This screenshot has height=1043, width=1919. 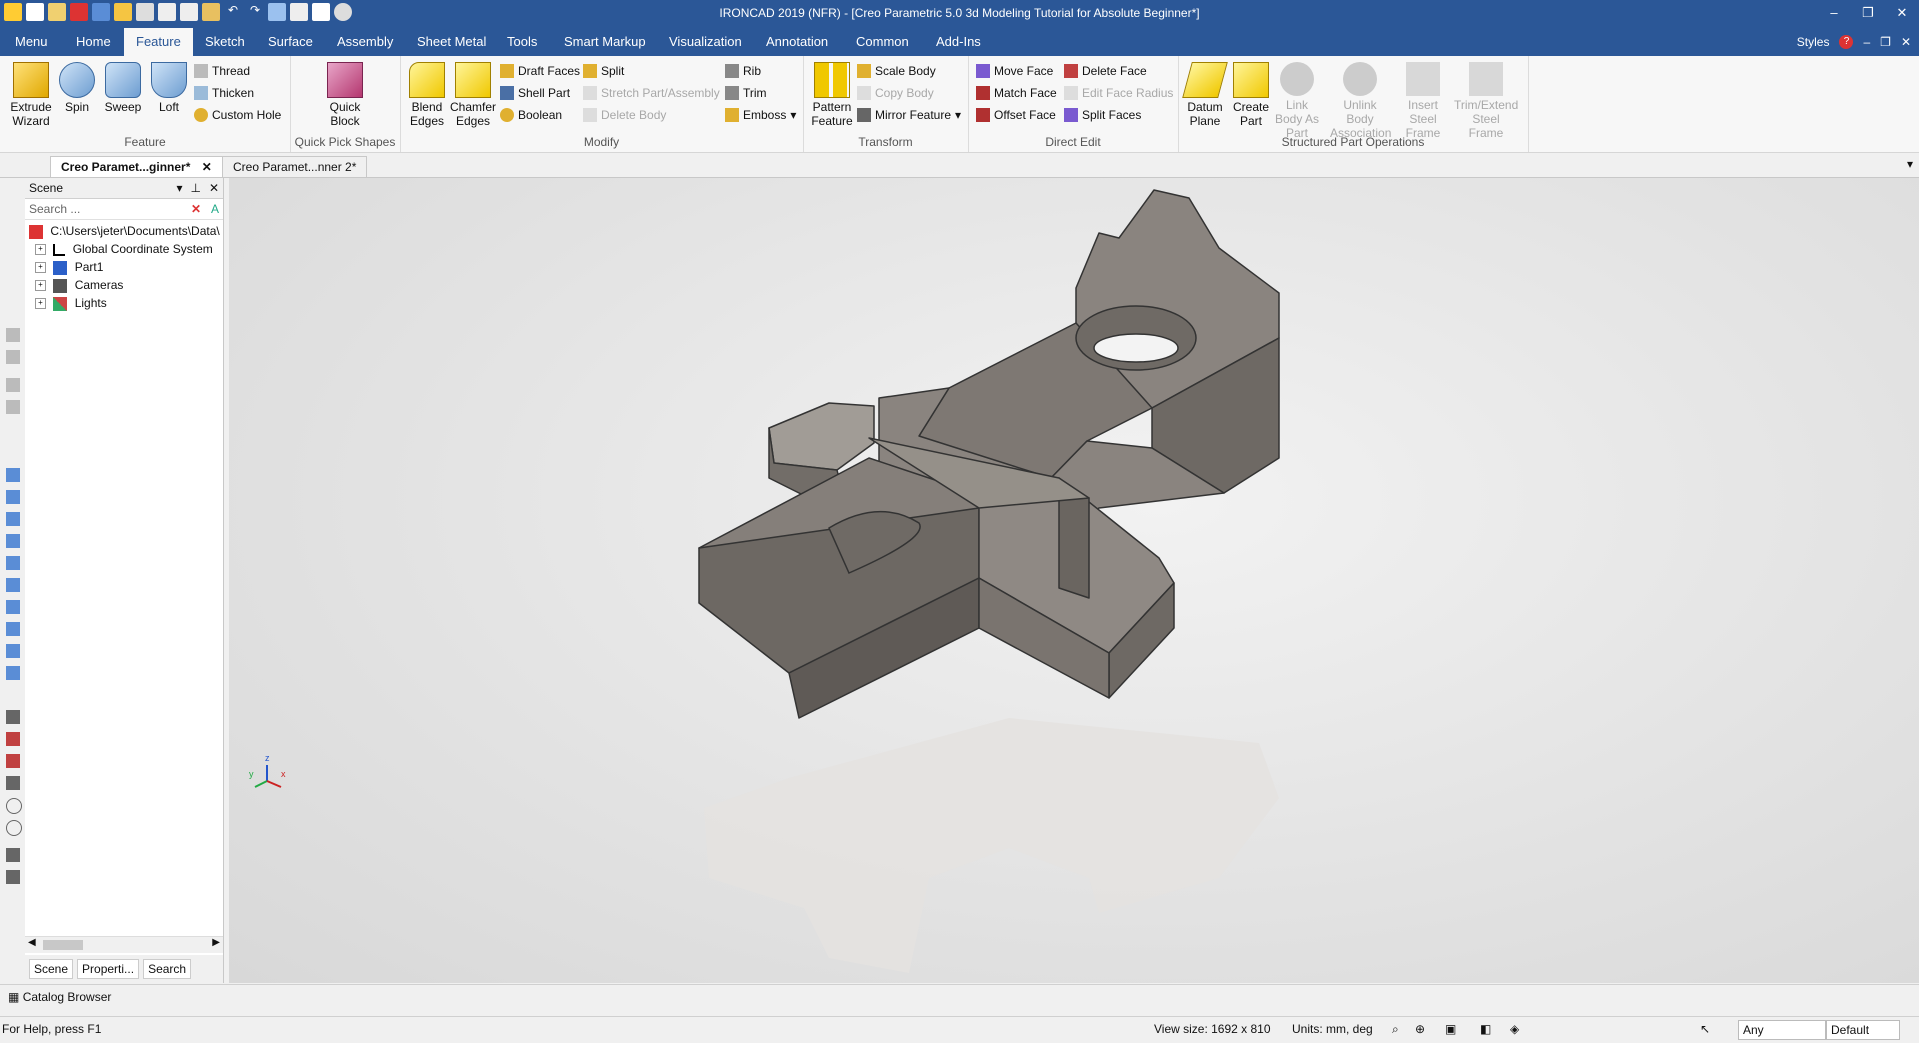 I want to click on ribbon-restore-icon: ❐, so click(x=1885, y=42).